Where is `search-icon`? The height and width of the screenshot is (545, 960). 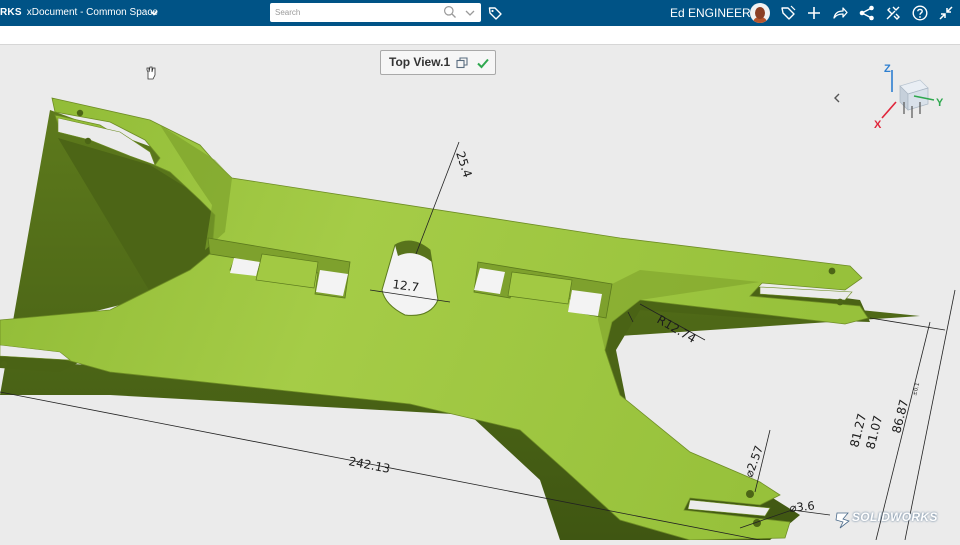 search-icon is located at coordinates (450, 12).